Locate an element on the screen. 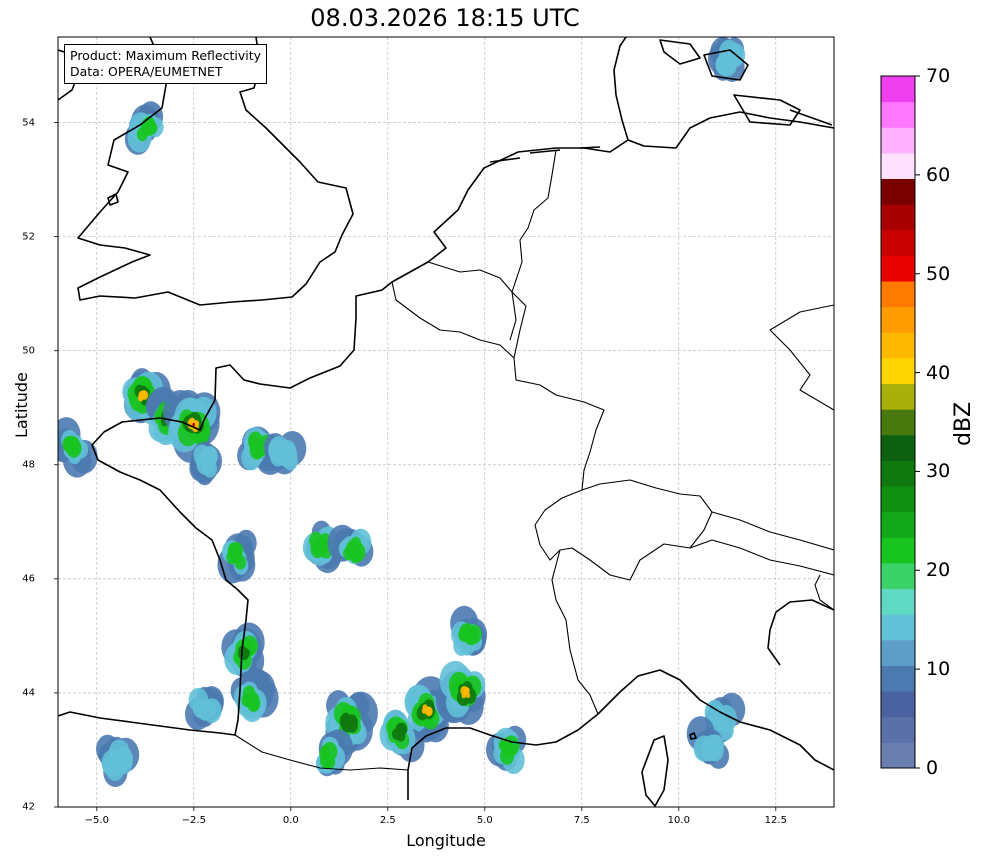  colorbar-tick-label: 60 is located at coordinates (938, 174).